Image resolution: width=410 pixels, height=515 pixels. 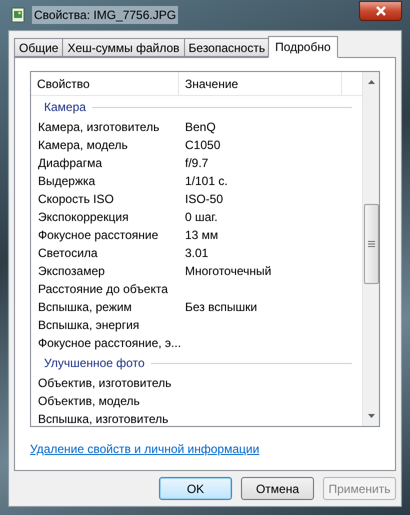 What do you see at coordinates (18, 15) in the screenshot?
I see `image-file-icon` at bounding box center [18, 15].